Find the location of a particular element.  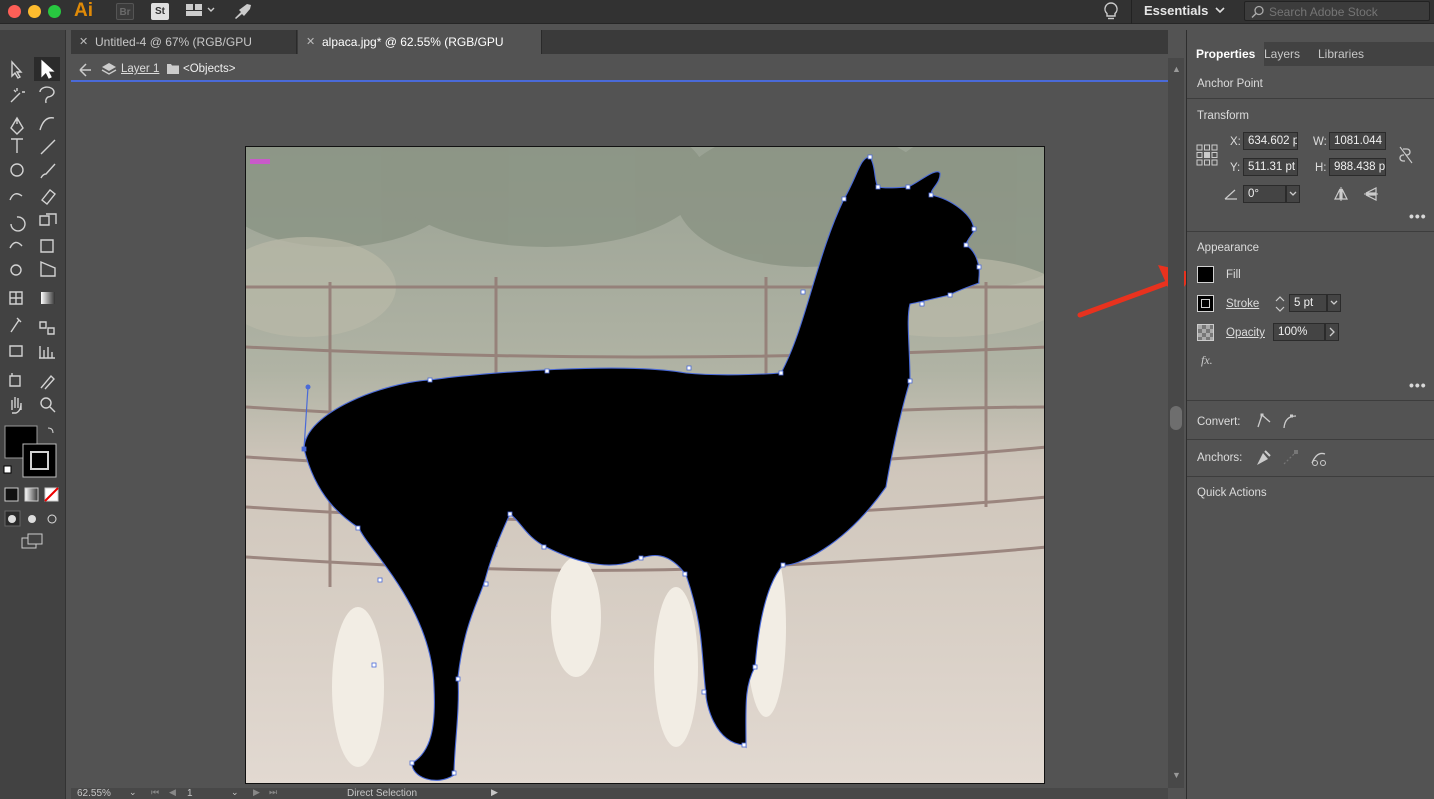

first-artboard-icon: ⏮ is located at coordinates (155, 792).